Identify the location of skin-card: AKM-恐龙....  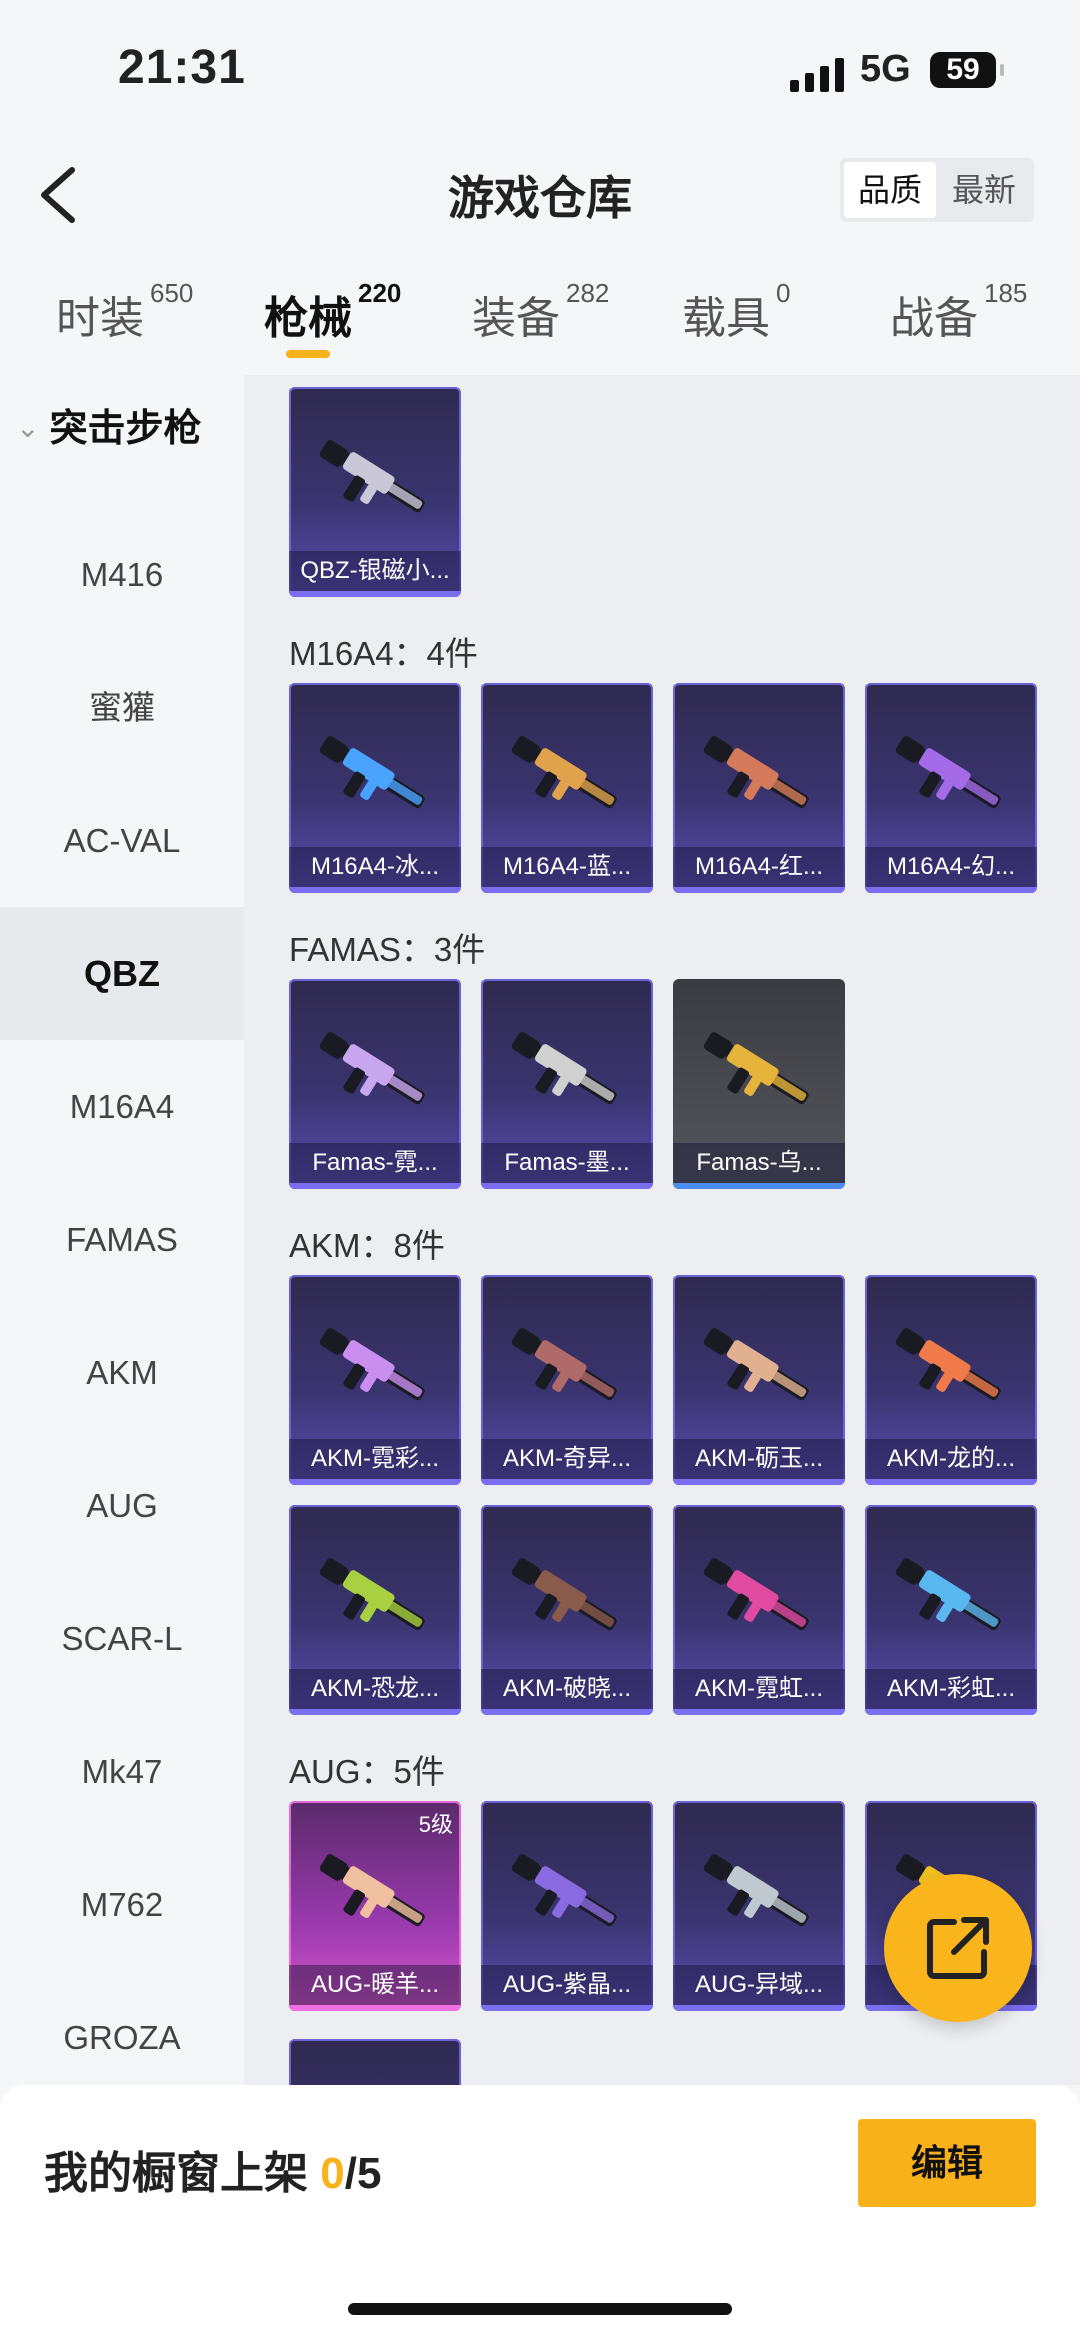
(375, 1610).